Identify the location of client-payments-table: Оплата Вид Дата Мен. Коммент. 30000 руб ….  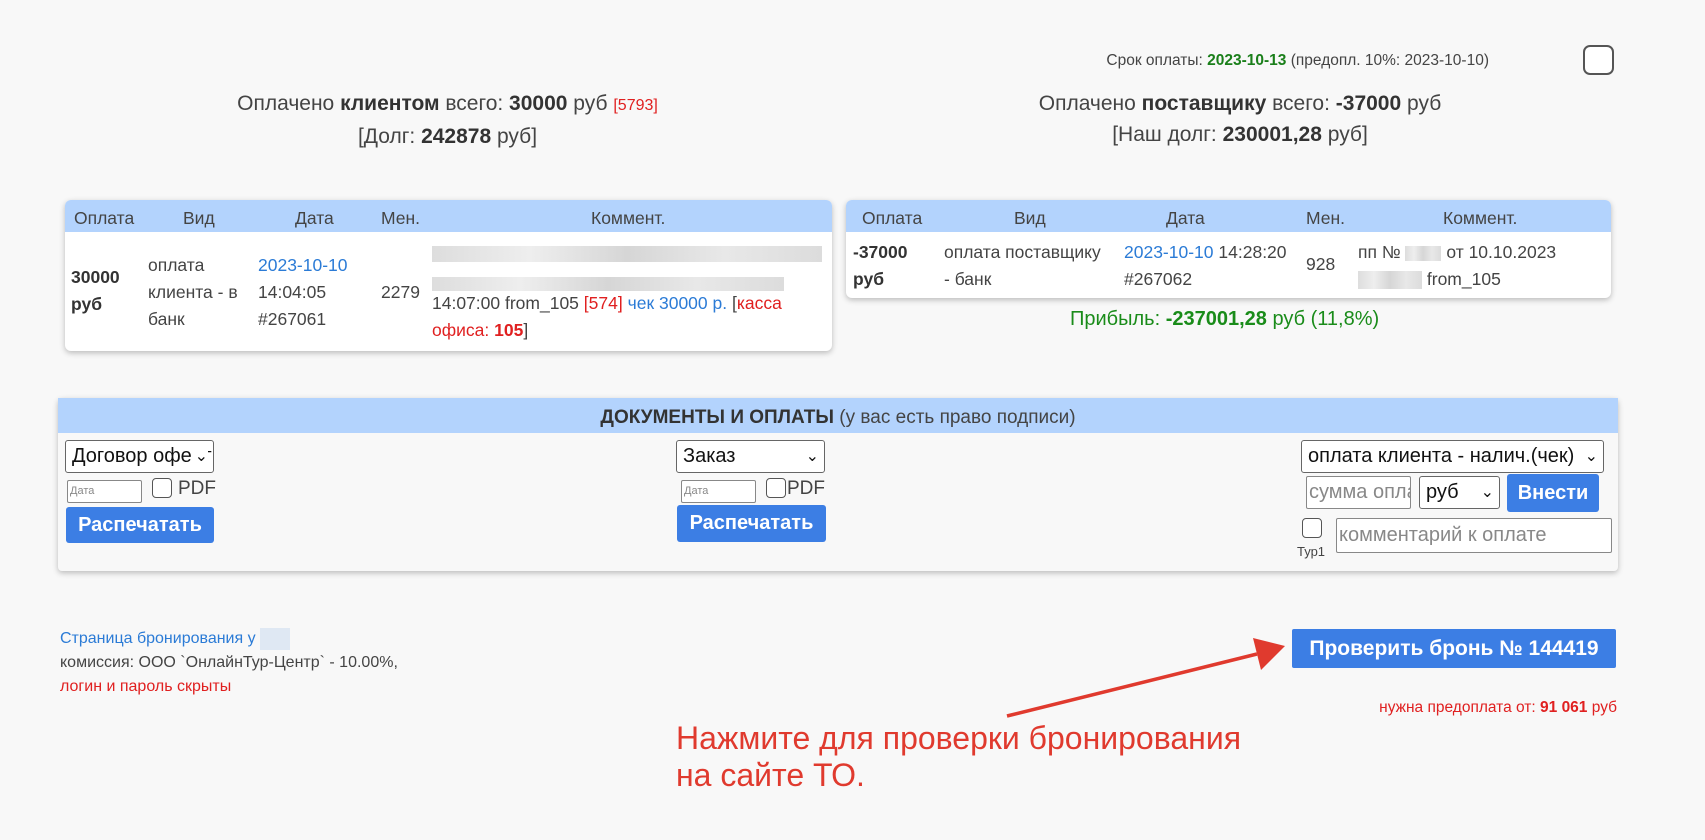
(448, 275).